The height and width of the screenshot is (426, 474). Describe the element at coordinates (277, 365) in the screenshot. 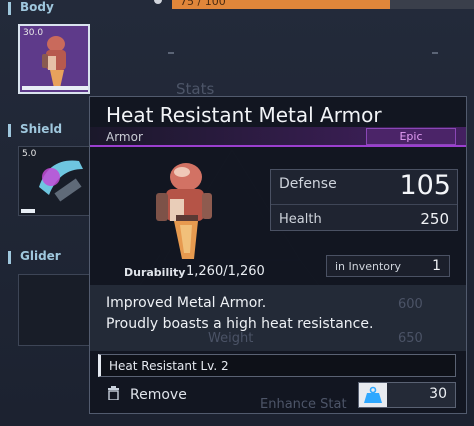

I see `skill-box: Heat Resistant Lv. 2` at that location.